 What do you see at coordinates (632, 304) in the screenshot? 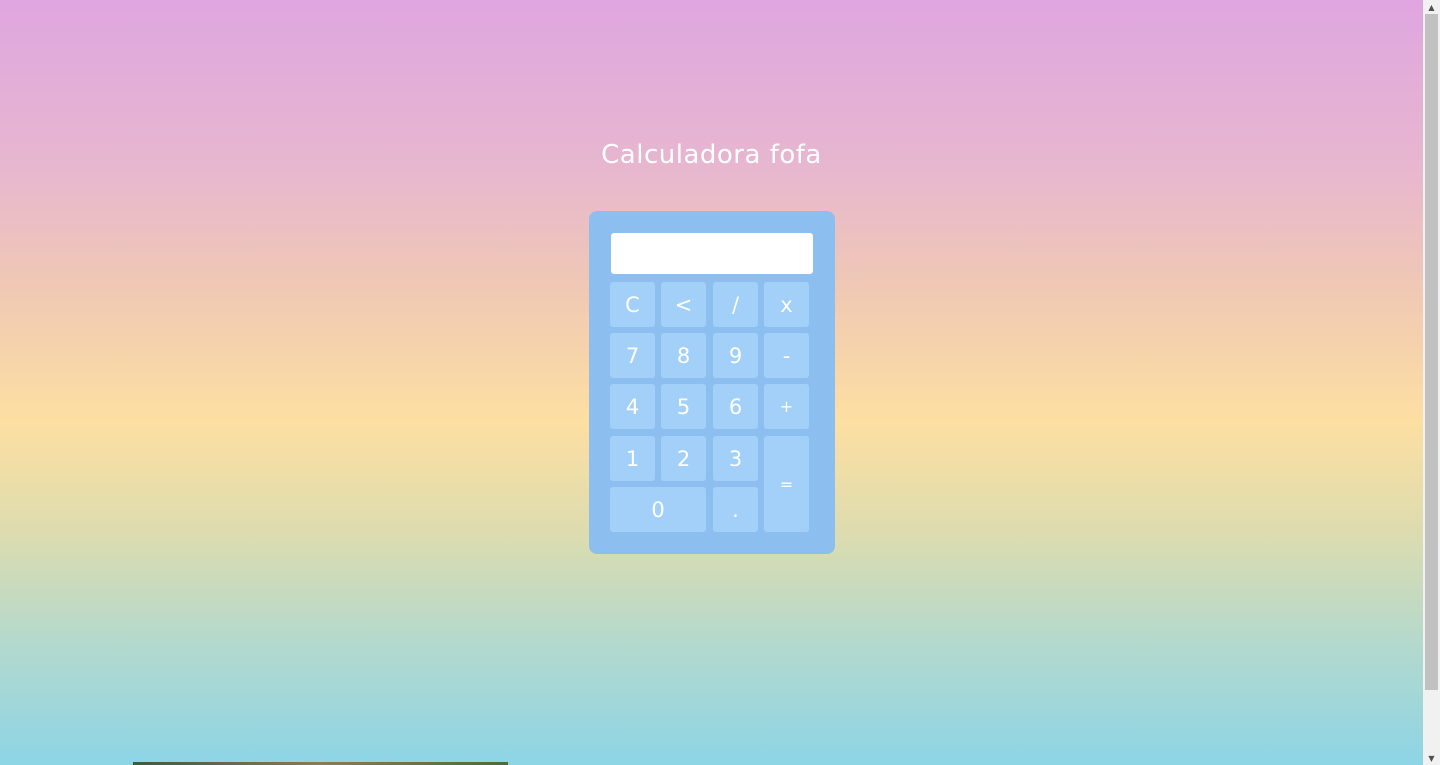
I see `clear-button: C` at bounding box center [632, 304].